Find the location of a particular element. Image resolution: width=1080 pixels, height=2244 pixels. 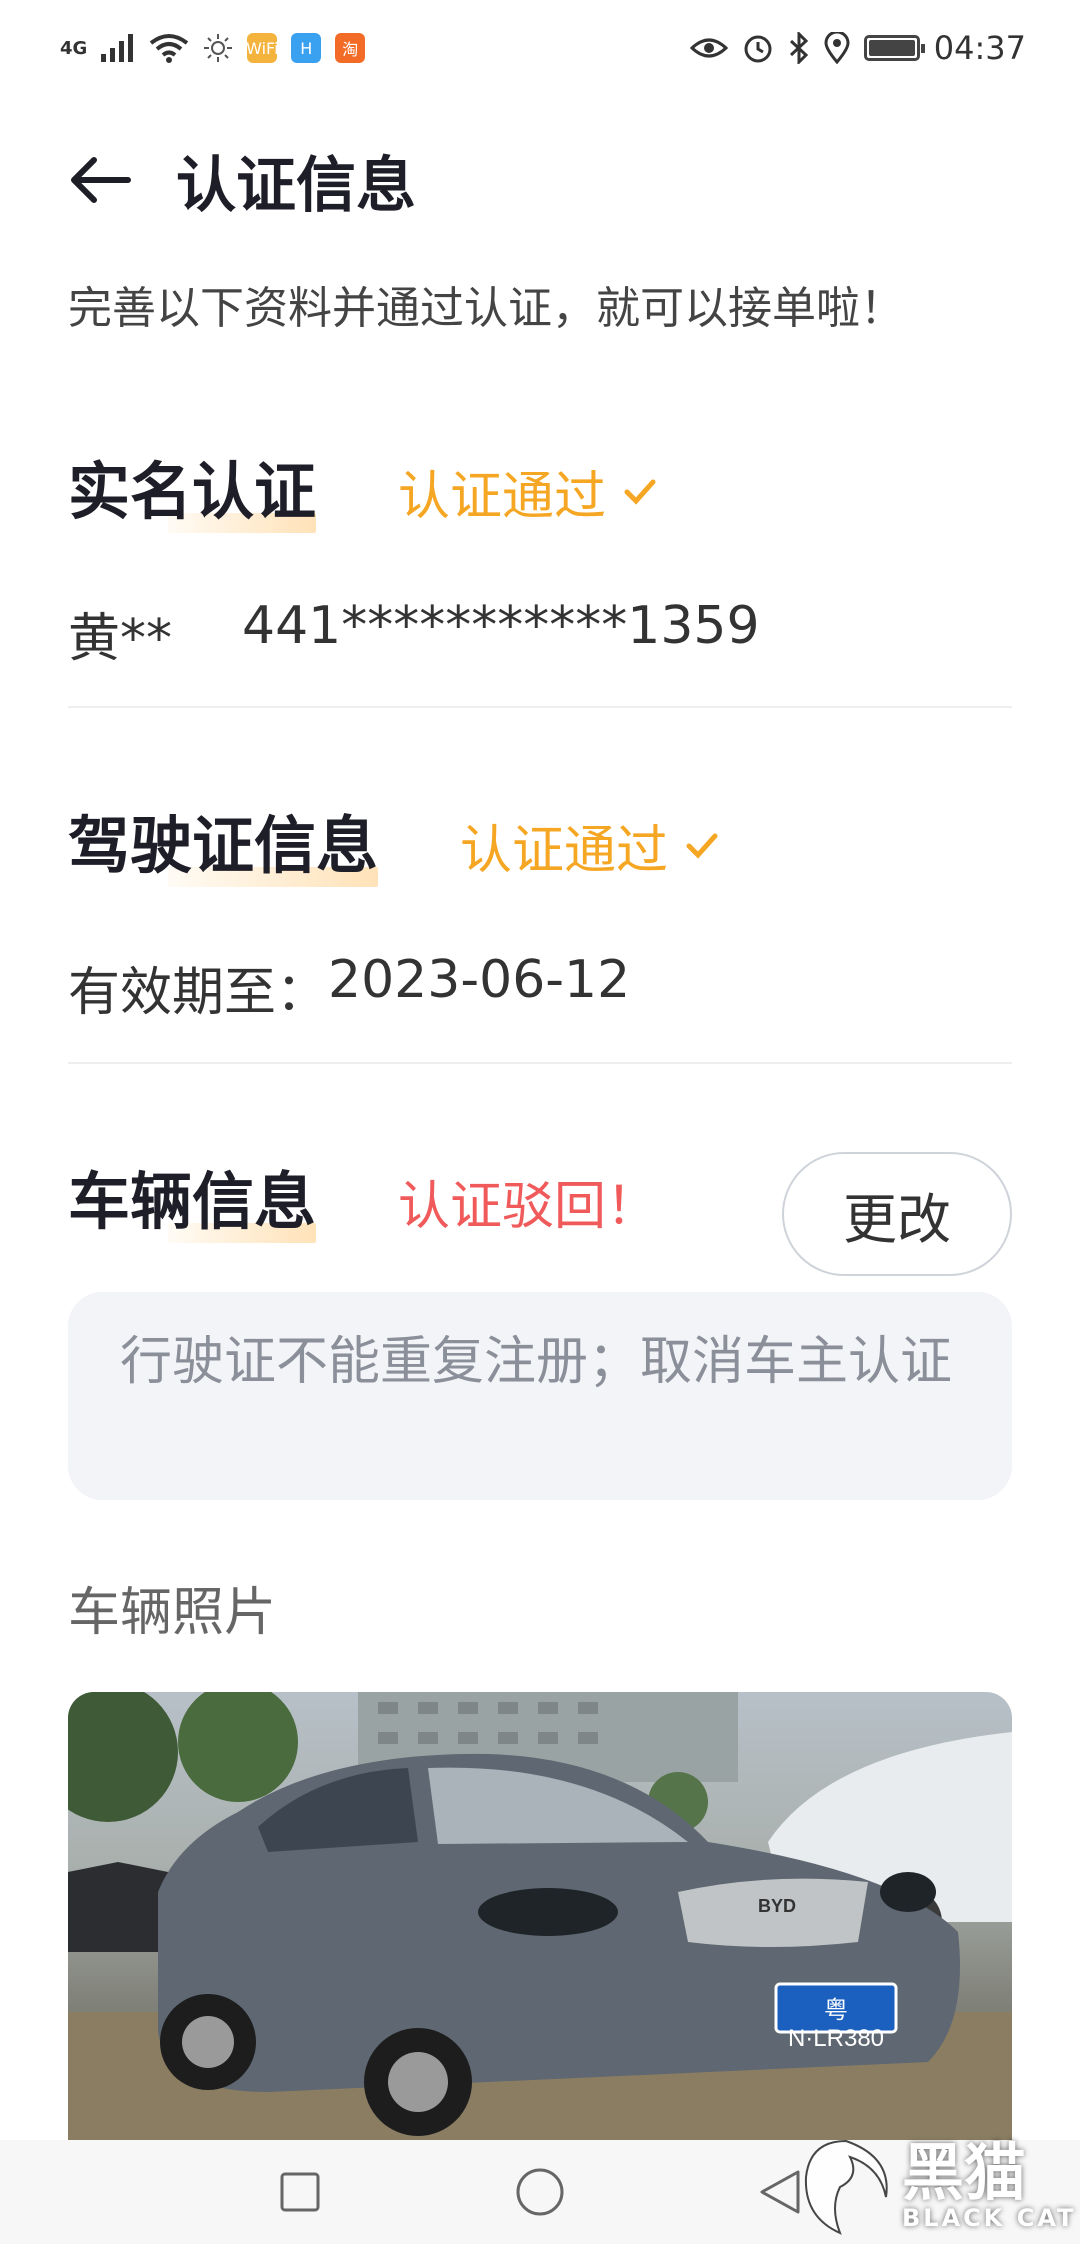

watermark-logo: 黑猫 BLACK CAT is located at coordinates (940, 2187).